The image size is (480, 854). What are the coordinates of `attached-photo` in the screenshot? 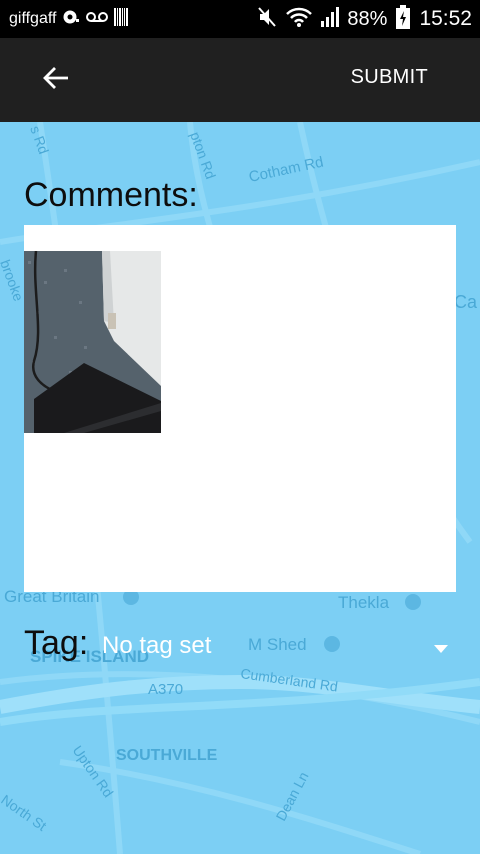 It's located at (92, 342).